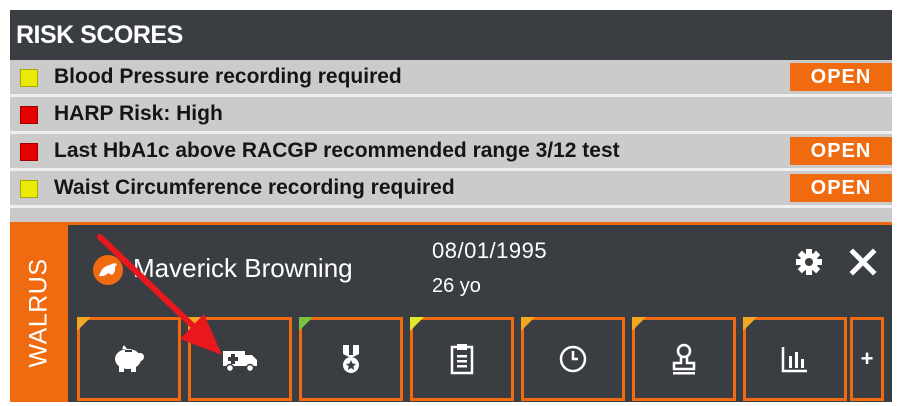 This screenshot has width=898, height=406. Describe the element at coordinates (462, 359) in the screenshot. I see `tile-clipboard` at that location.